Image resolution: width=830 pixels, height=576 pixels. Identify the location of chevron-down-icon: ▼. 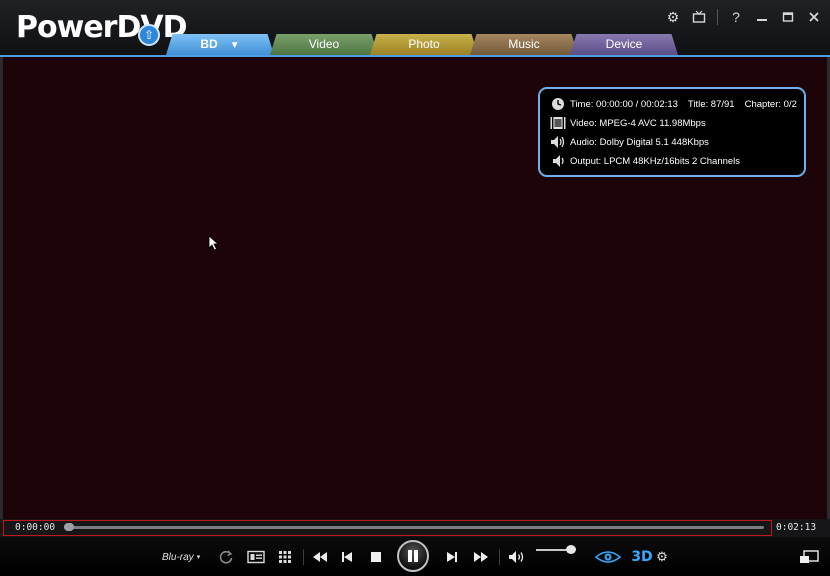
(235, 45).